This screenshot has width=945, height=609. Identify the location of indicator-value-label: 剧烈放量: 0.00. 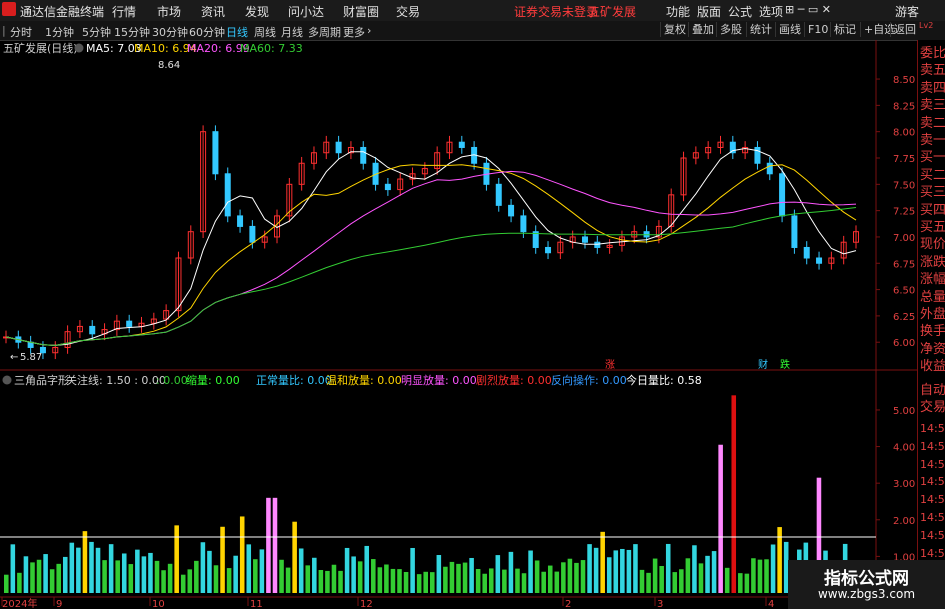
(514, 380).